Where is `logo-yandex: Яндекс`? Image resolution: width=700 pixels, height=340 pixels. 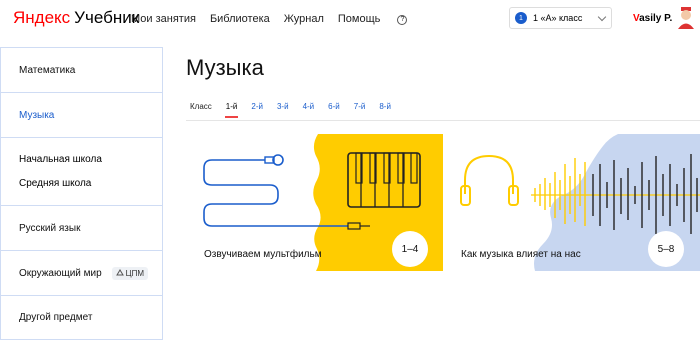 logo-yandex: Яндекс is located at coordinates (42, 17).